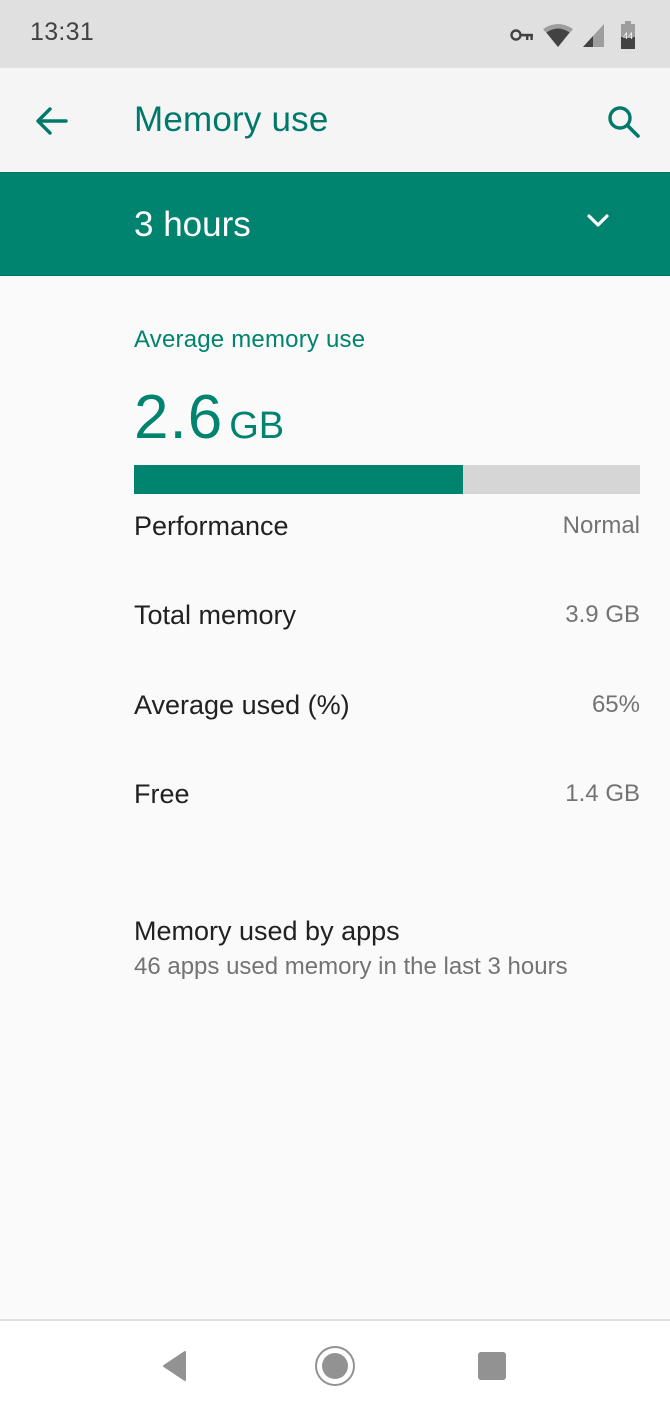  Describe the element at coordinates (298, 479) in the screenshot. I see `memory-usage-bar-fill` at that location.